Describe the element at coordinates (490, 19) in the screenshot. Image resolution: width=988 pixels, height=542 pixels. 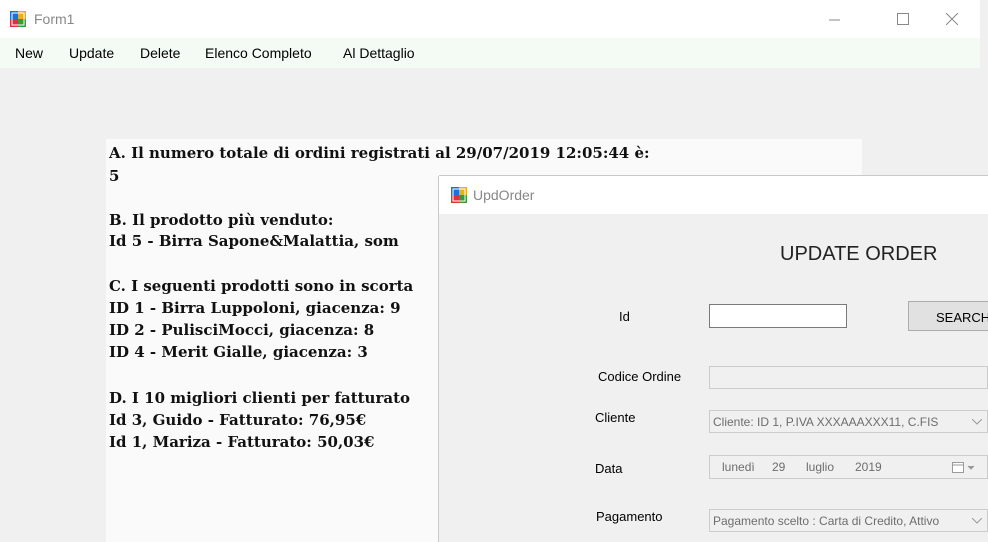
I see `title-bar: Form1` at that location.